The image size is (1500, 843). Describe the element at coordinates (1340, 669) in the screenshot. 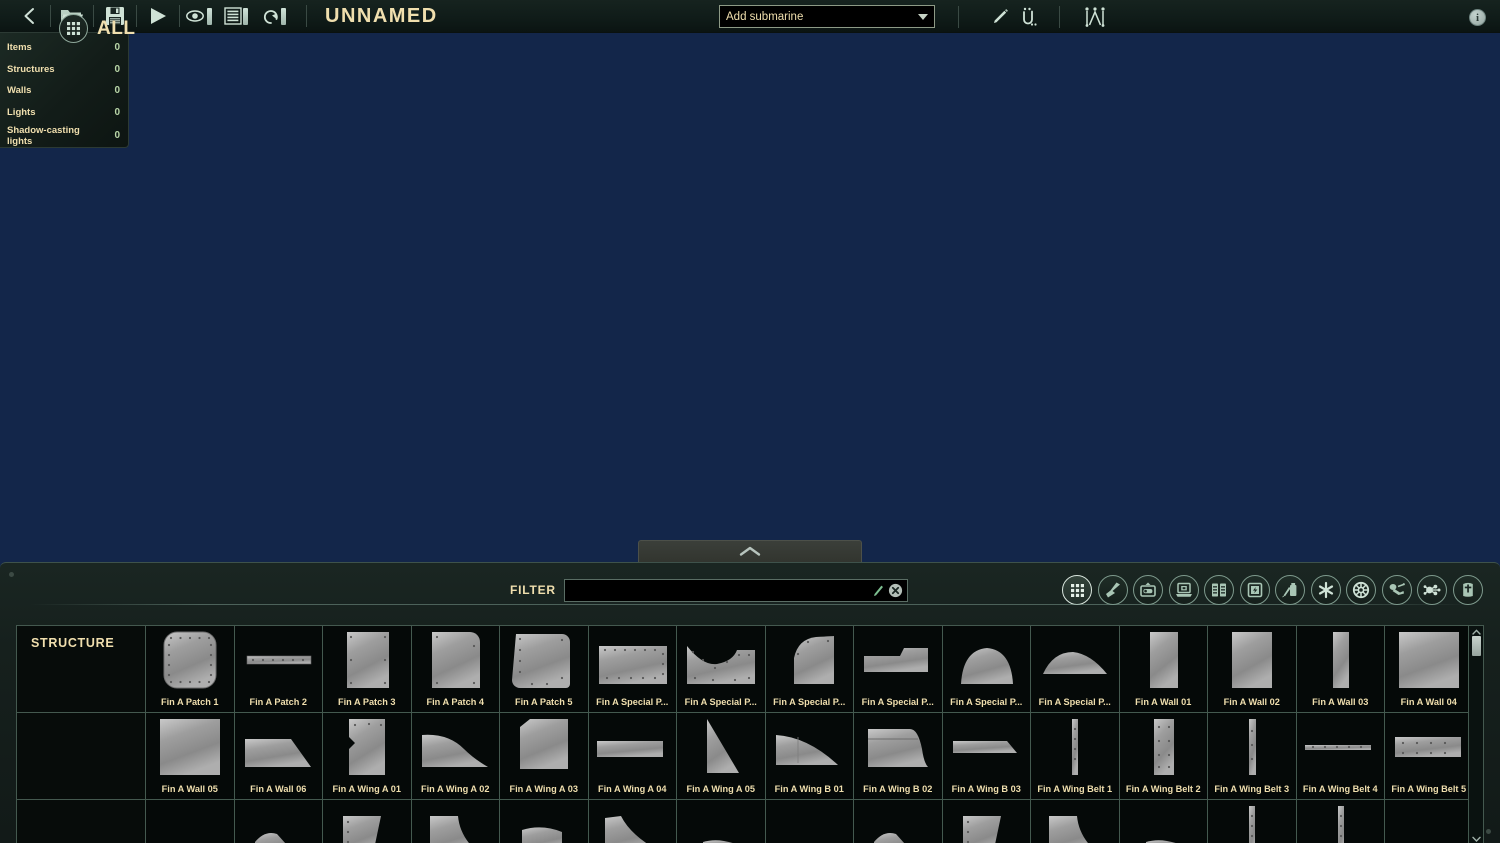

I see `item-cell: Fin A Wall 03` at that location.